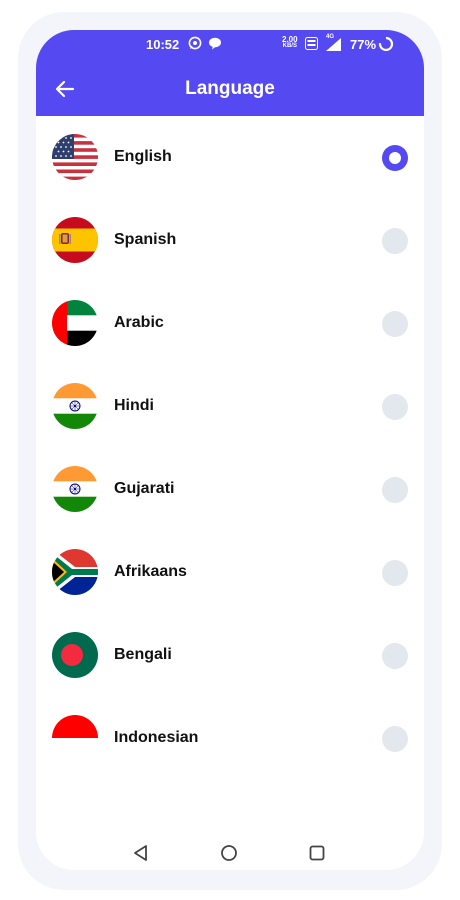 This screenshot has width=460, height=900. Describe the element at coordinates (75, 572) in the screenshot. I see `south-africa-flag-icon` at that location.